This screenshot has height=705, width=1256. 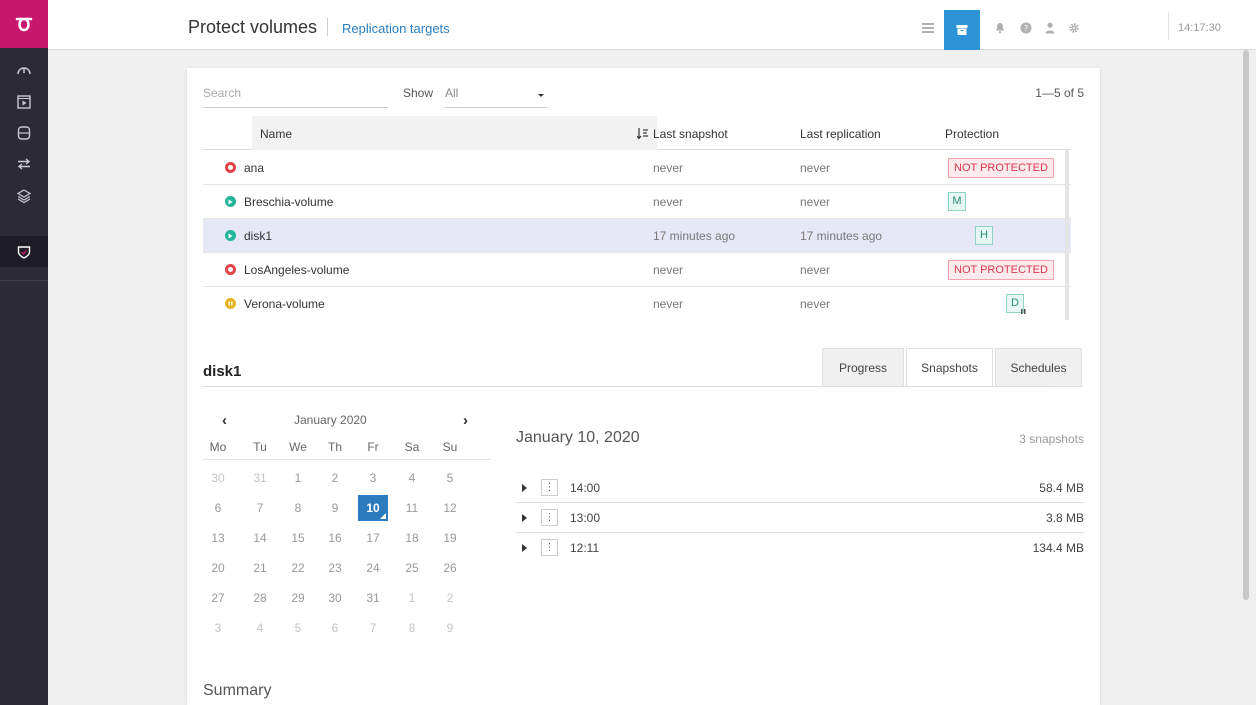 What do you see at coordinates (637, 168) in the screenshot?
I see `table-row: ana never never NOT PROTECTED` at bounding box center [637, 168].